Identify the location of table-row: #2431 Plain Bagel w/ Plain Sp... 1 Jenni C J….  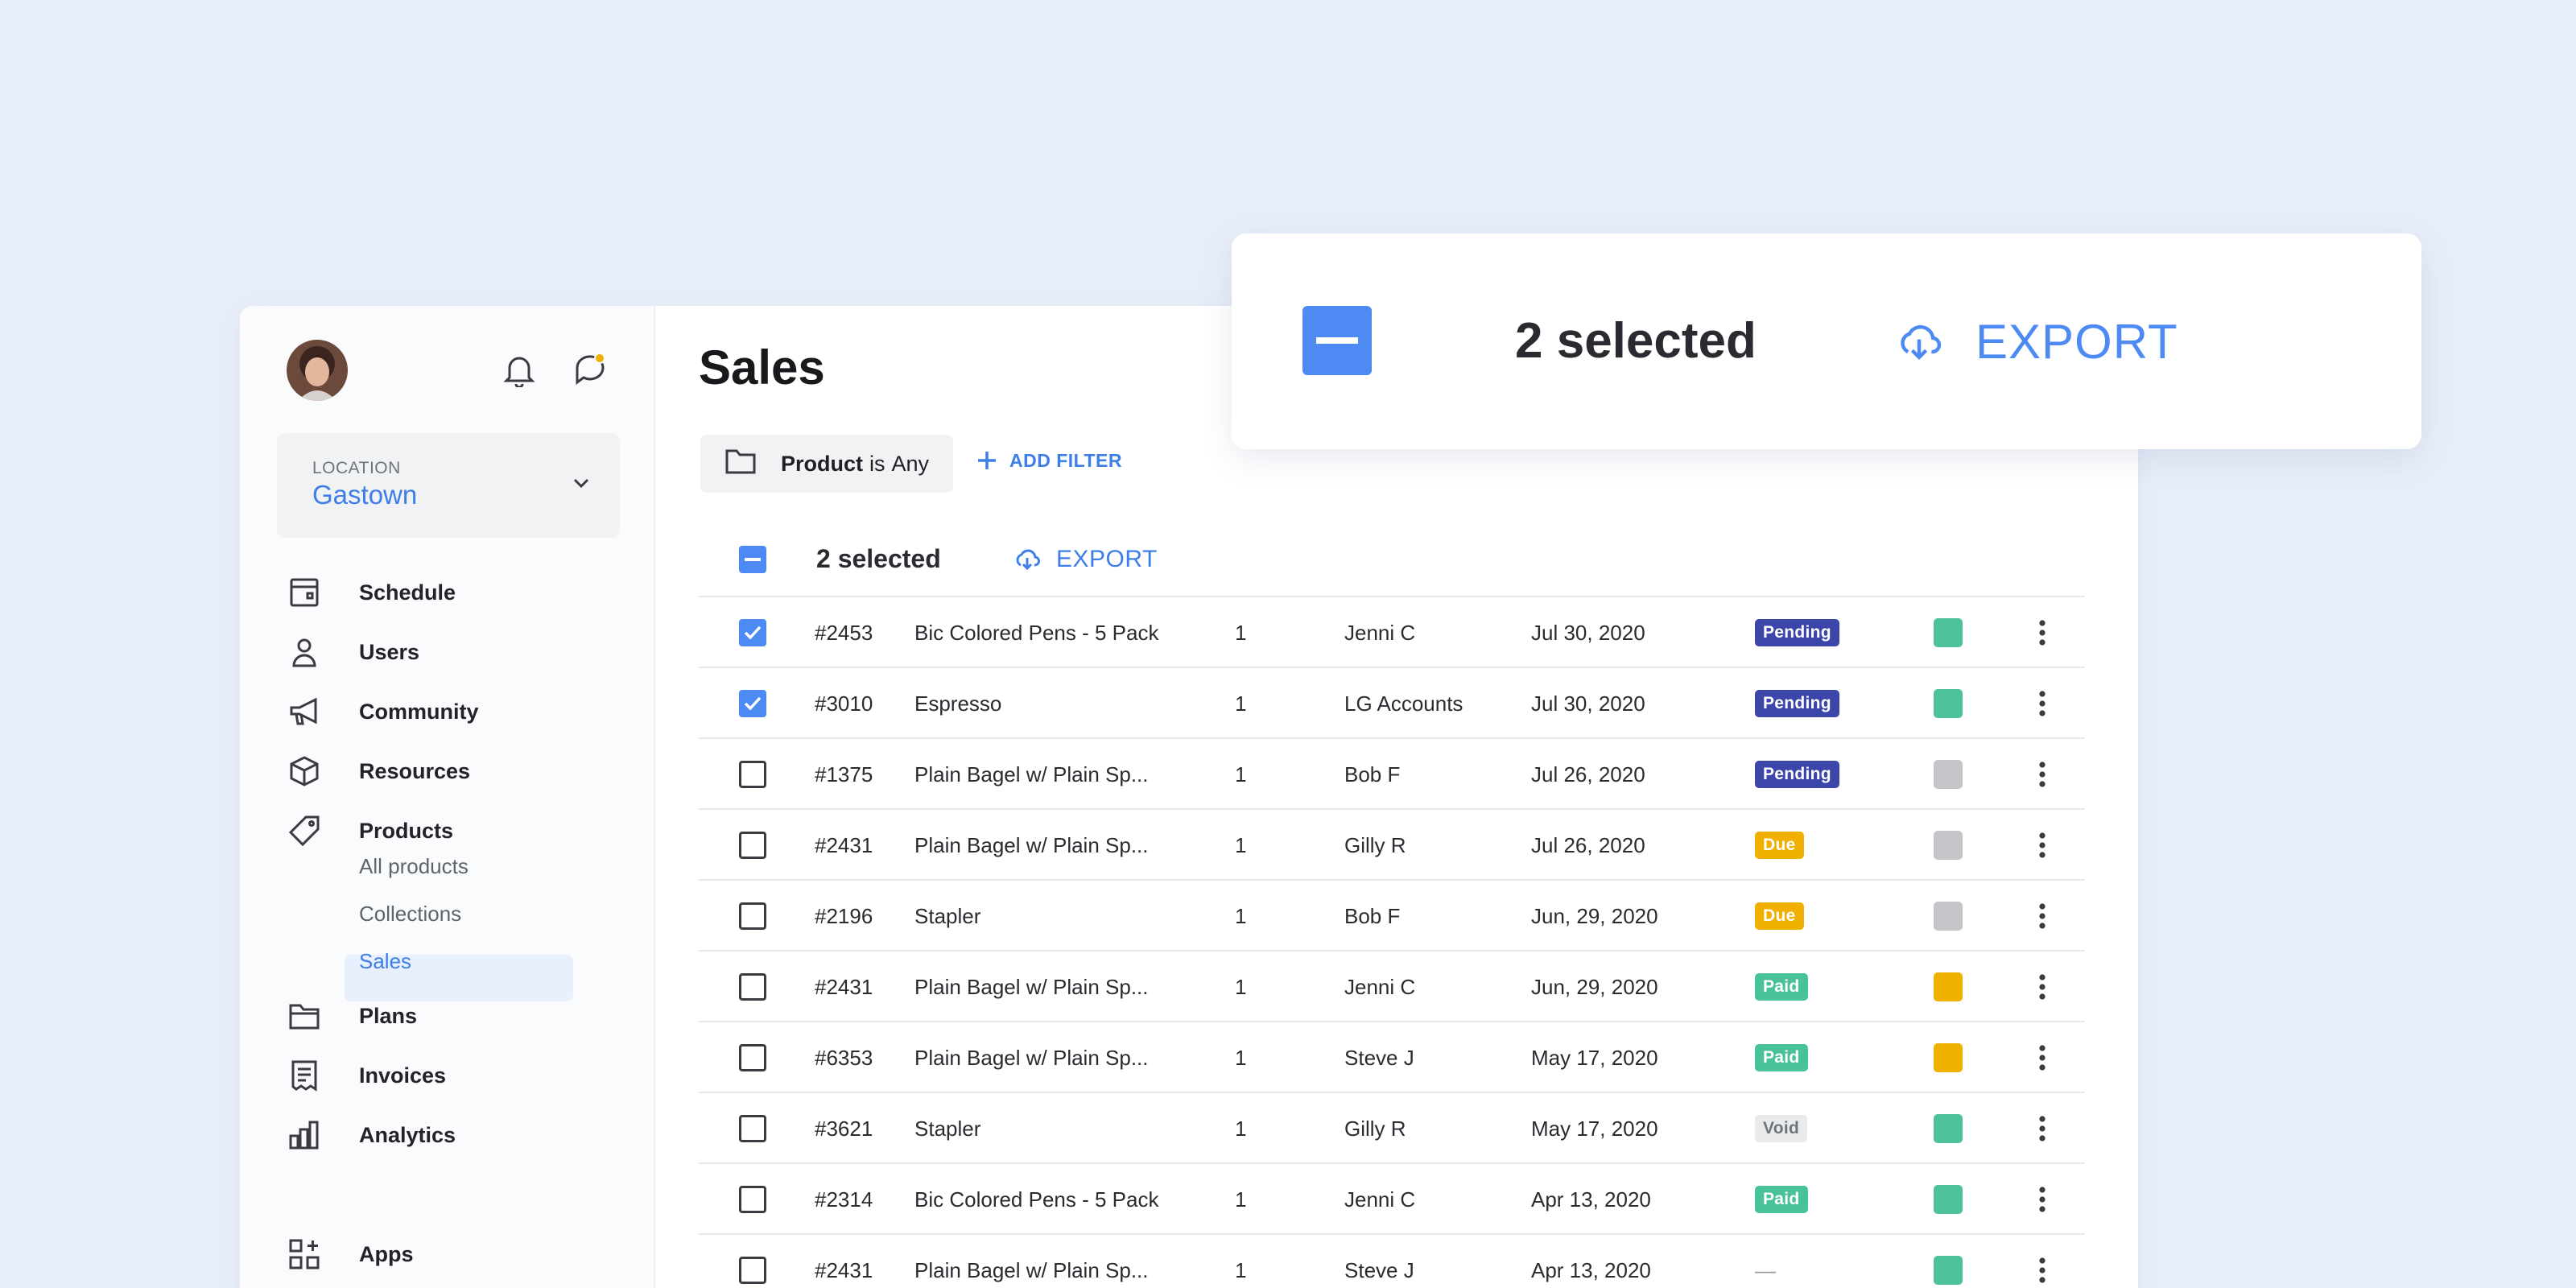
(1392, 985).